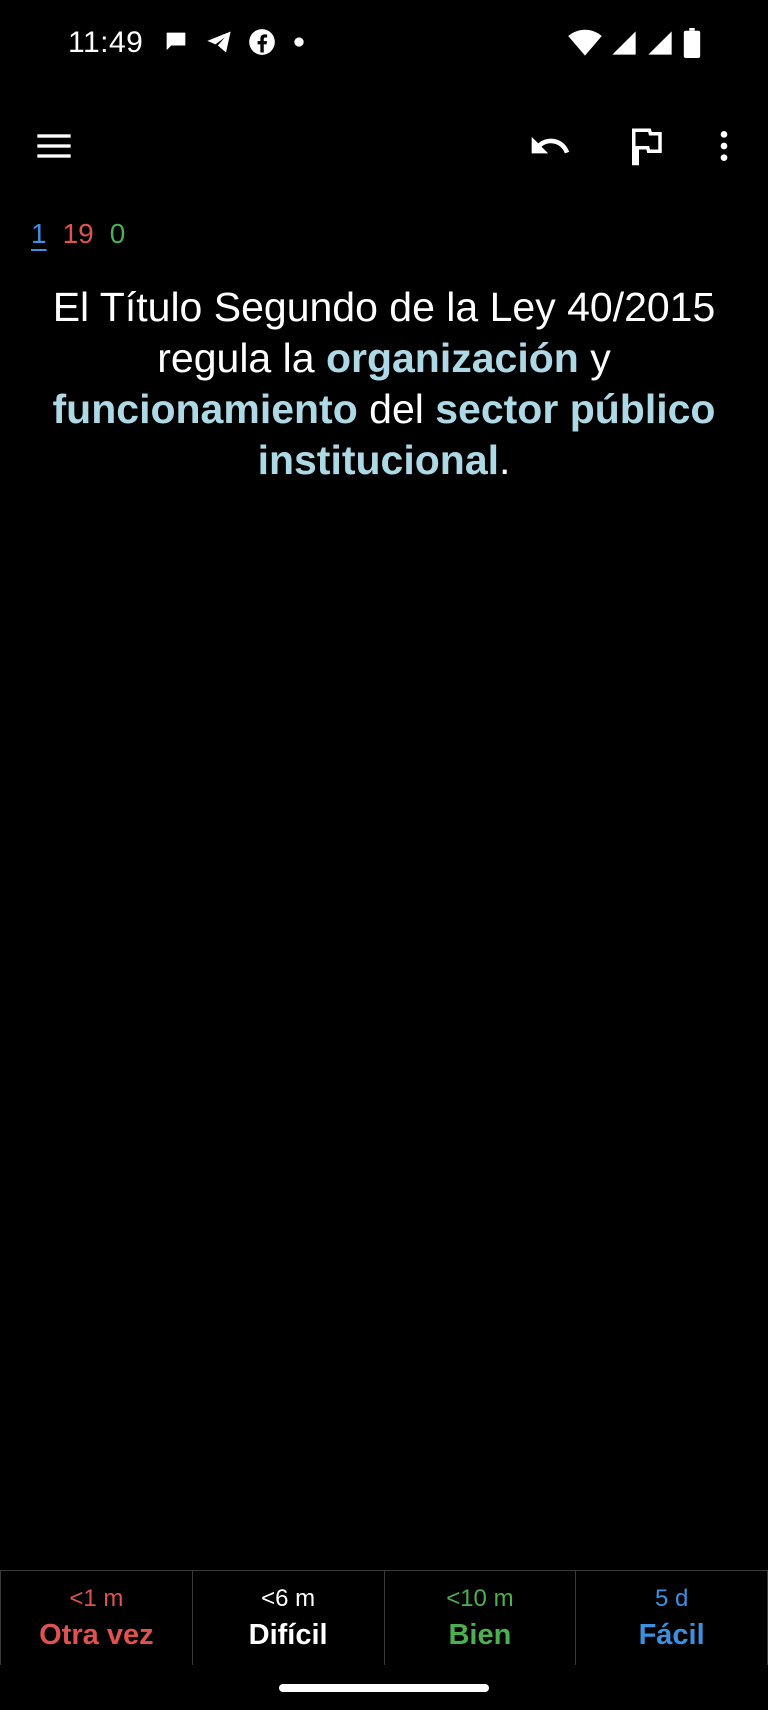 The height and width of the screenshot is (1710, 768). I want to click on system-icons, so click(635, 43).